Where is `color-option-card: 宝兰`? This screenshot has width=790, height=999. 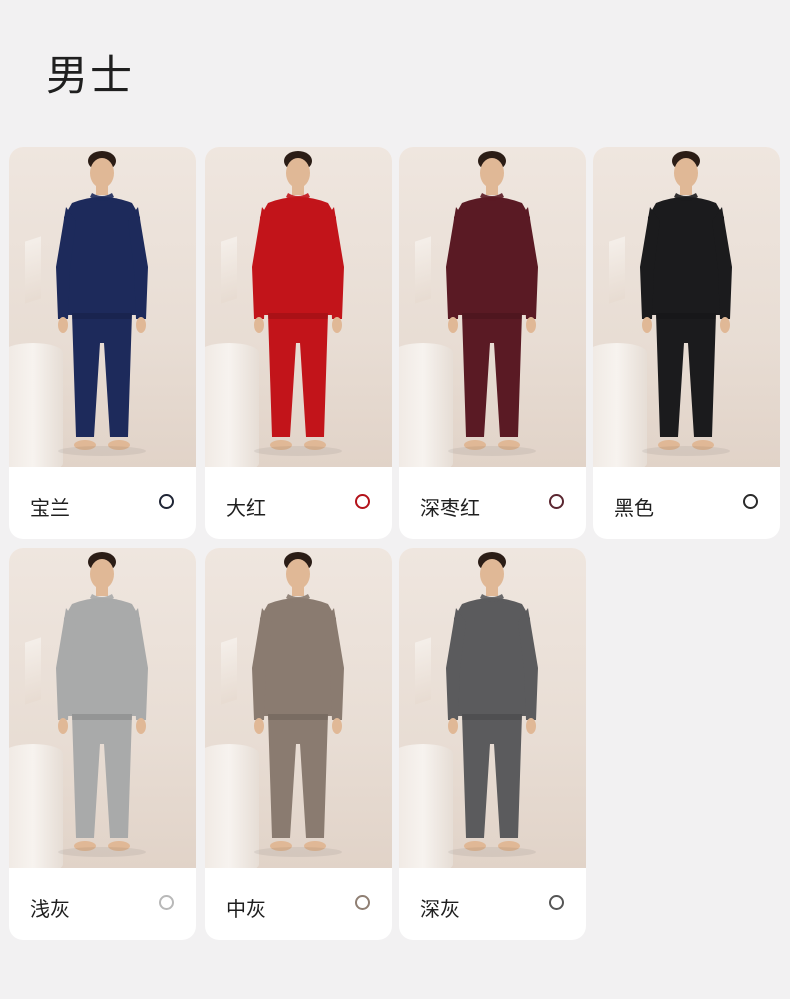
color-option-card: 宝兰 is located at coordinates (102, 343).